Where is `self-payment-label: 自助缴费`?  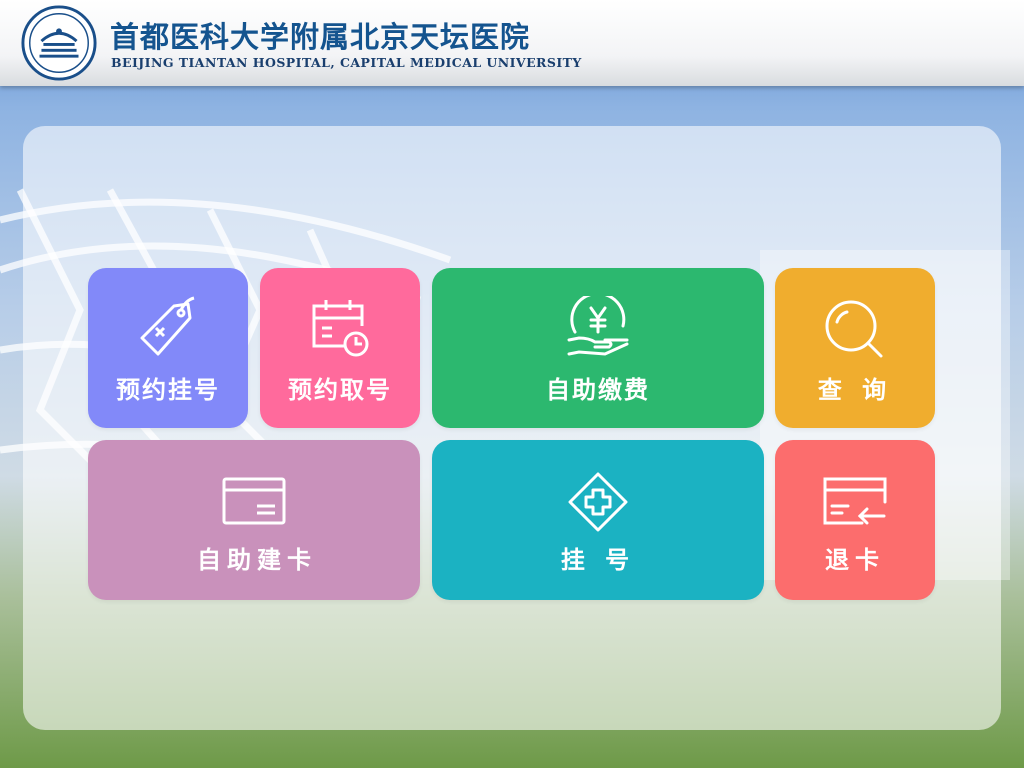 self-payment-label: 自助缴费 is located at coordinates (598, 390).